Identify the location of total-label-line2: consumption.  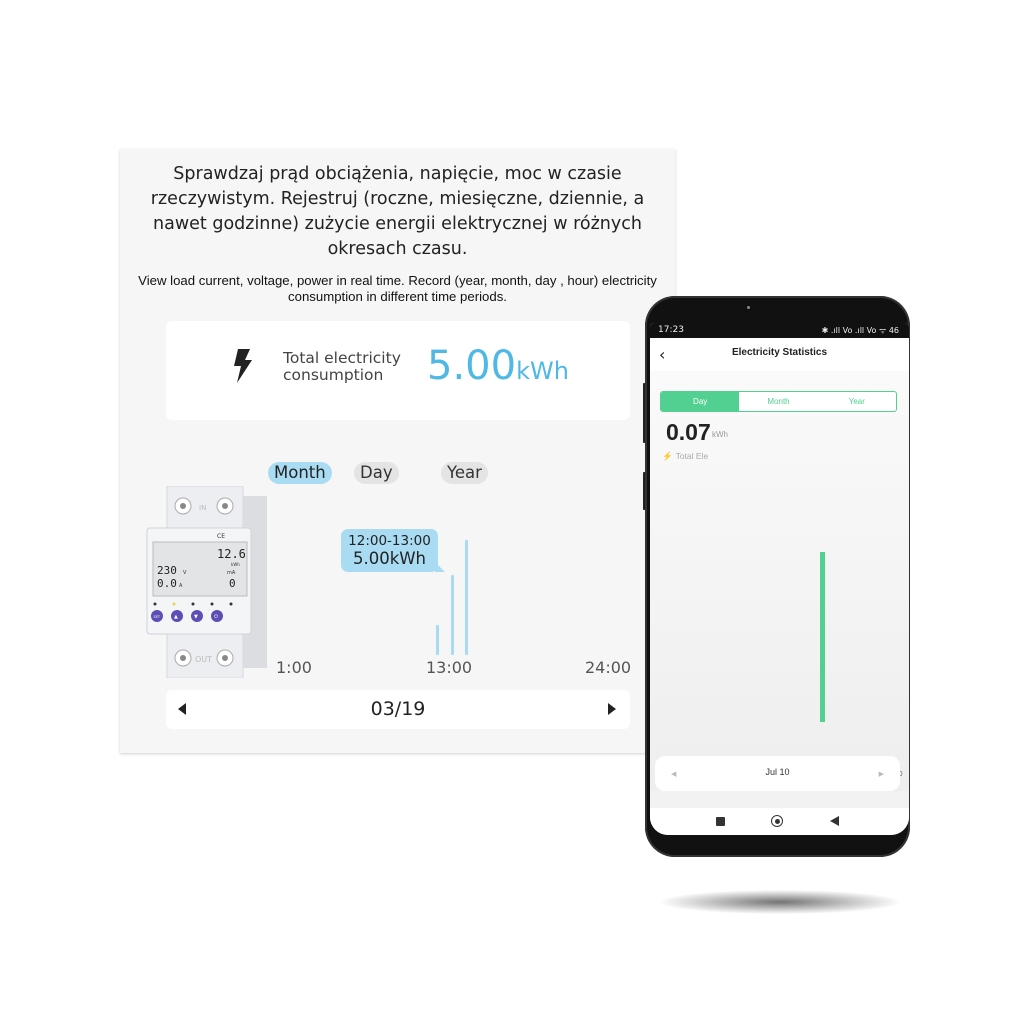
(333, 375).